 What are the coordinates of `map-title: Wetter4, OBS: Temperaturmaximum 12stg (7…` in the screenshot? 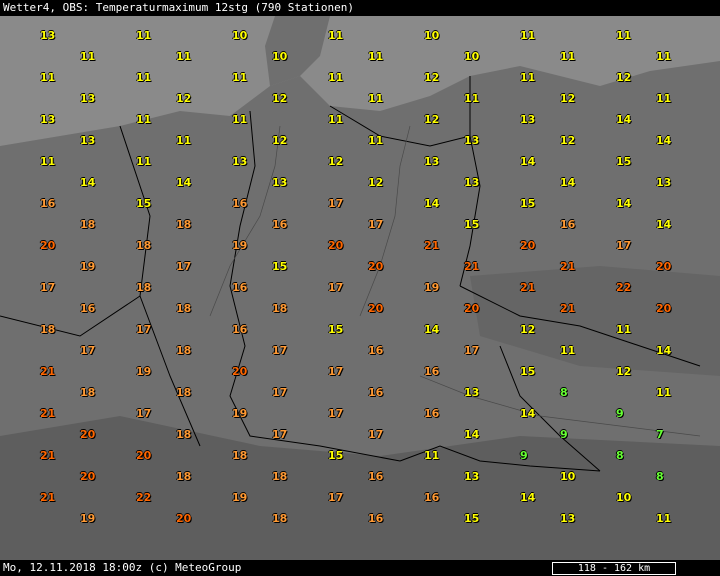 It's located at (178, 7).